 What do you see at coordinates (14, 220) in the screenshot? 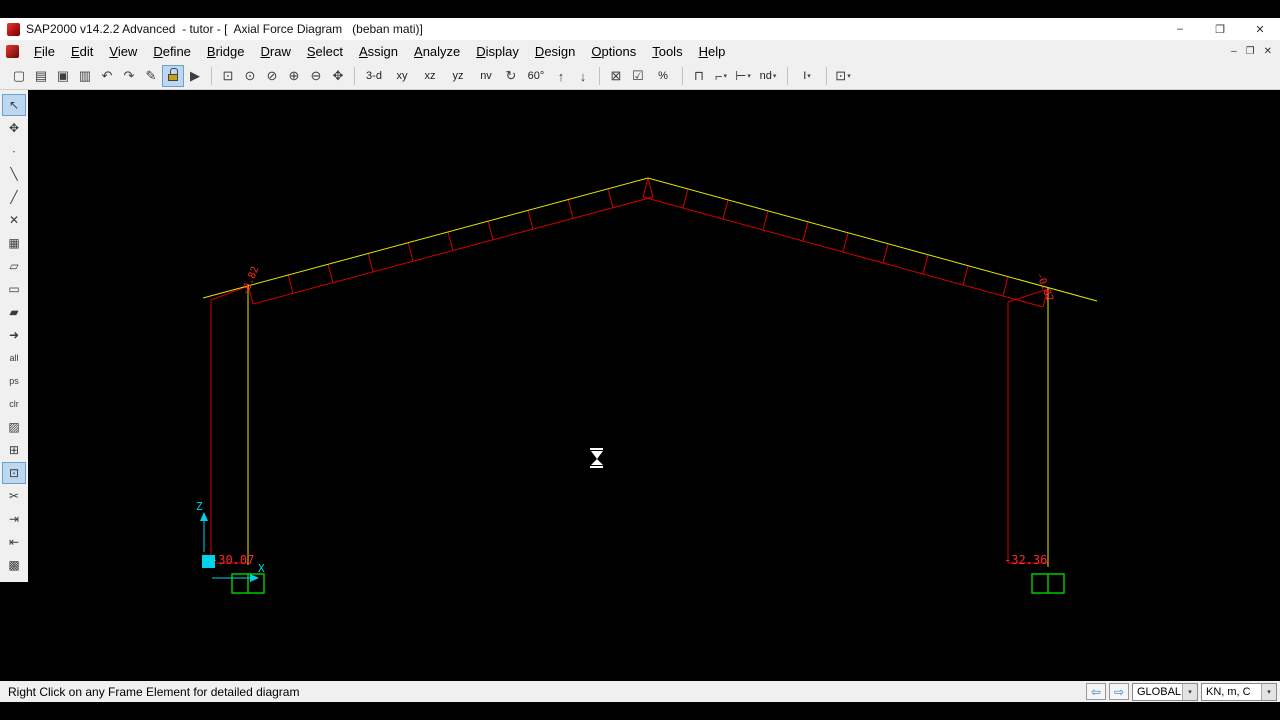
I see `tool-delete-button: ✕` at bounding box center [14, 220].